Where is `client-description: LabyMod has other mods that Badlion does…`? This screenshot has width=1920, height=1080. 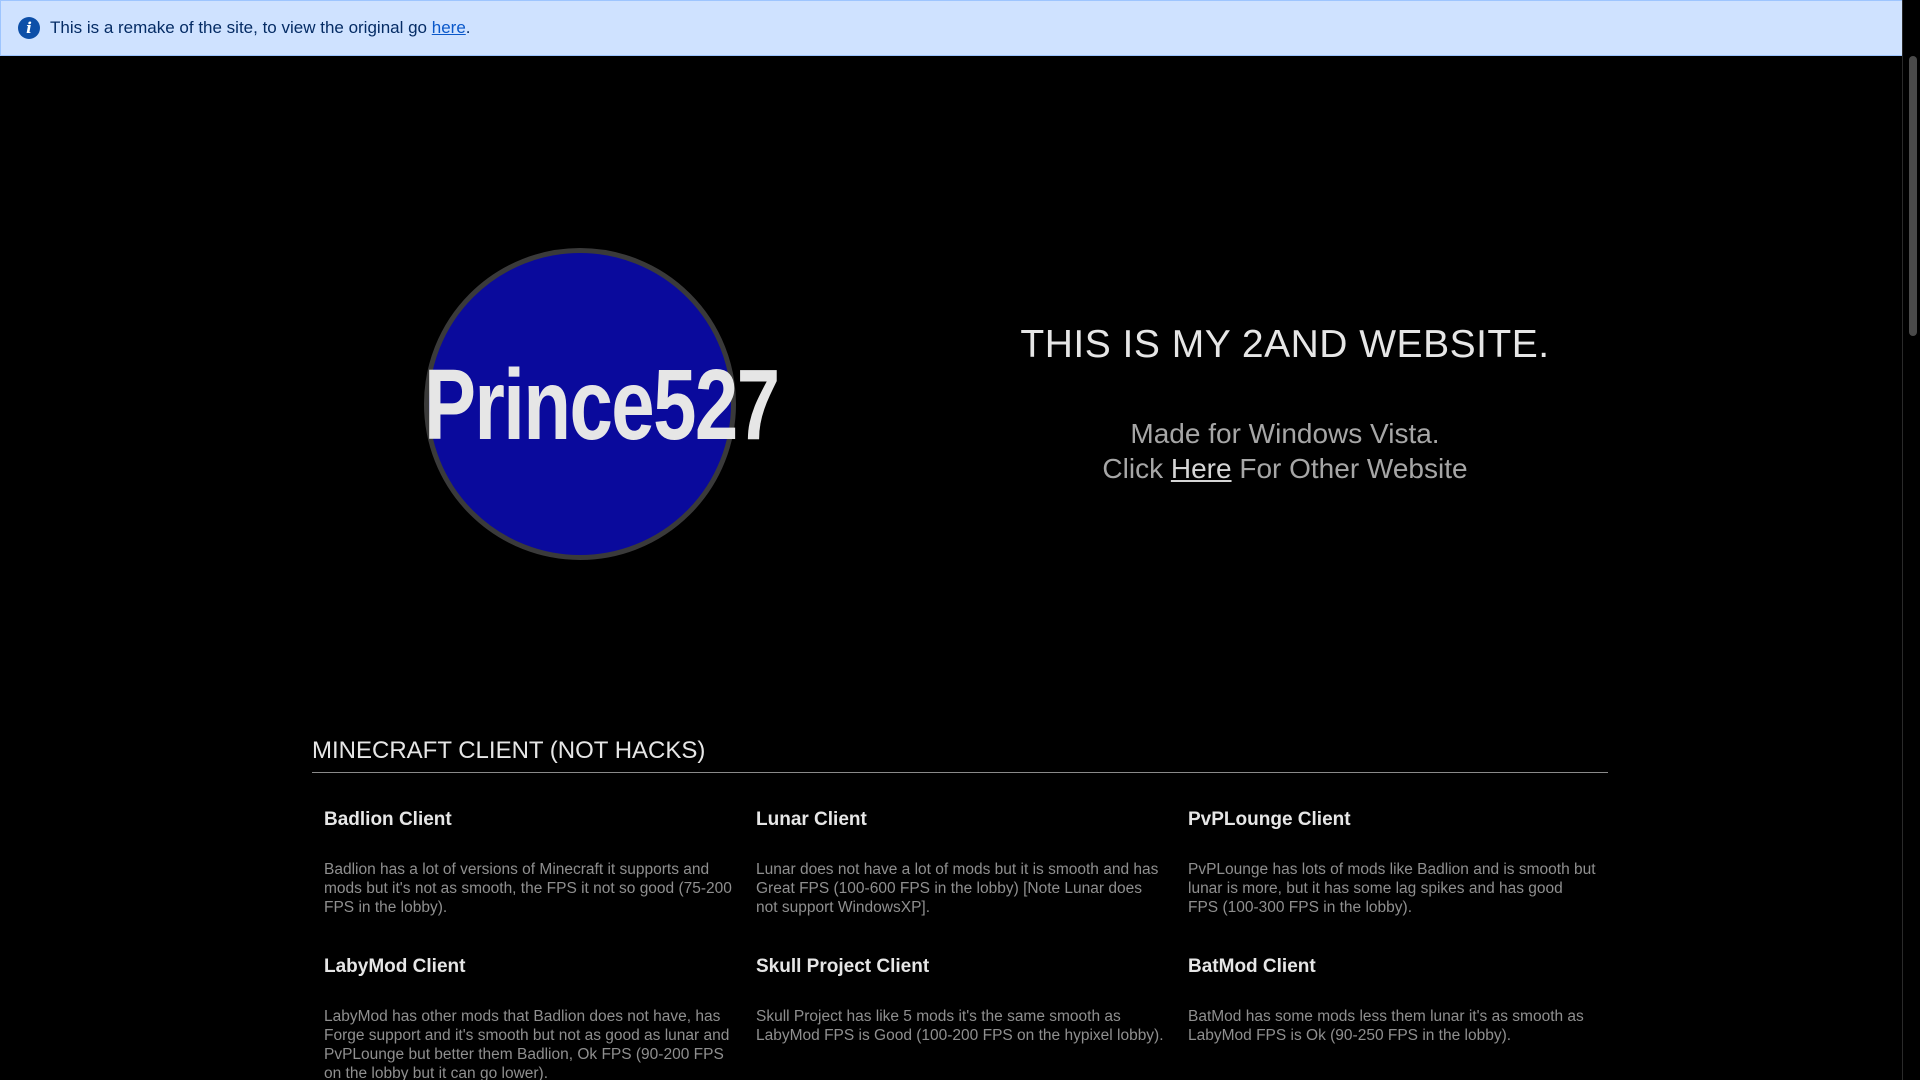 client-description: LabyMod has other mods that Badlion does… is located at coordinates (527, 1044).